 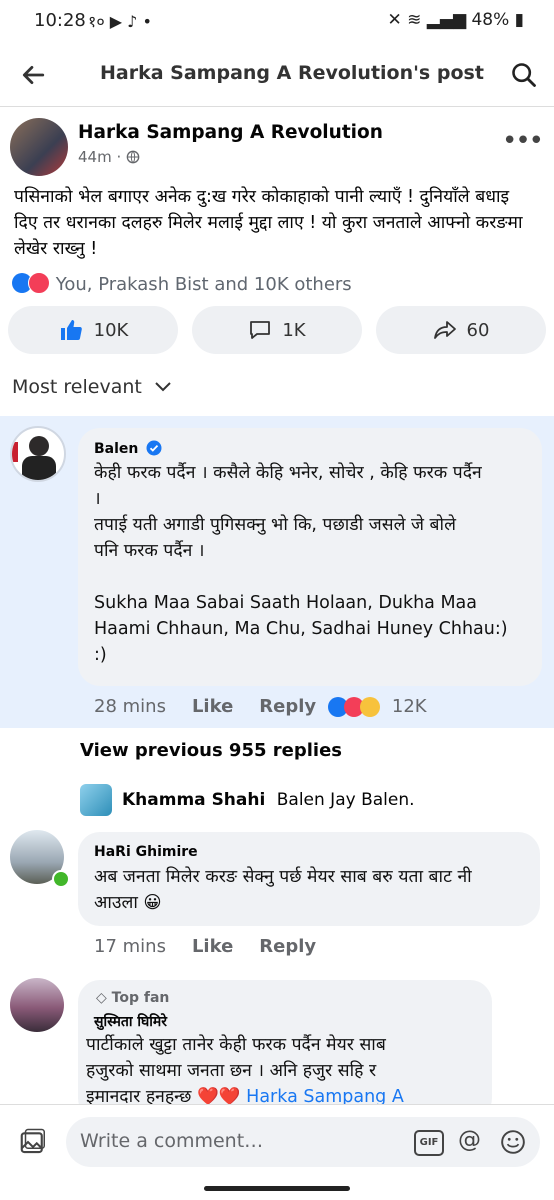 What do you see at coordinates (97, 499) in the screenshot?
I see `comment-line: ।` at bounding box center [97, 499].